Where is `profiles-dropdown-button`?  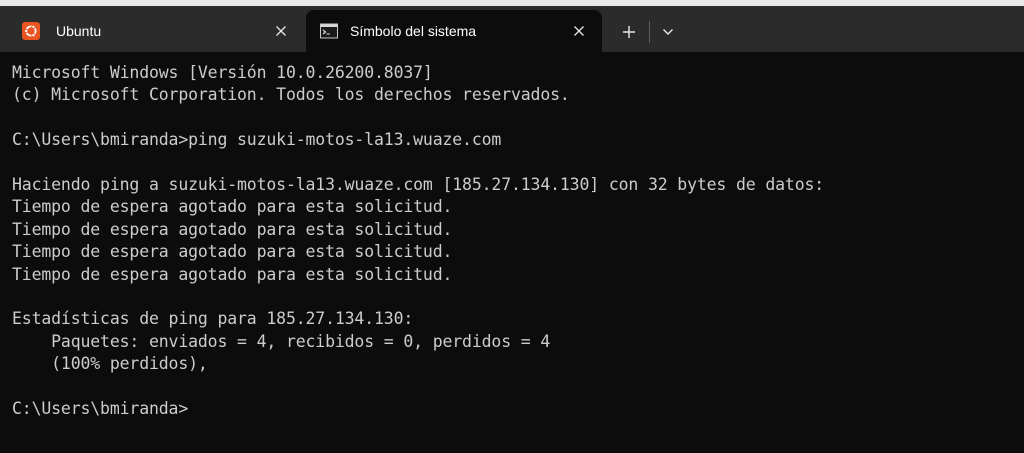
profiles-dropdown-button is located at coordinates (668, 32).